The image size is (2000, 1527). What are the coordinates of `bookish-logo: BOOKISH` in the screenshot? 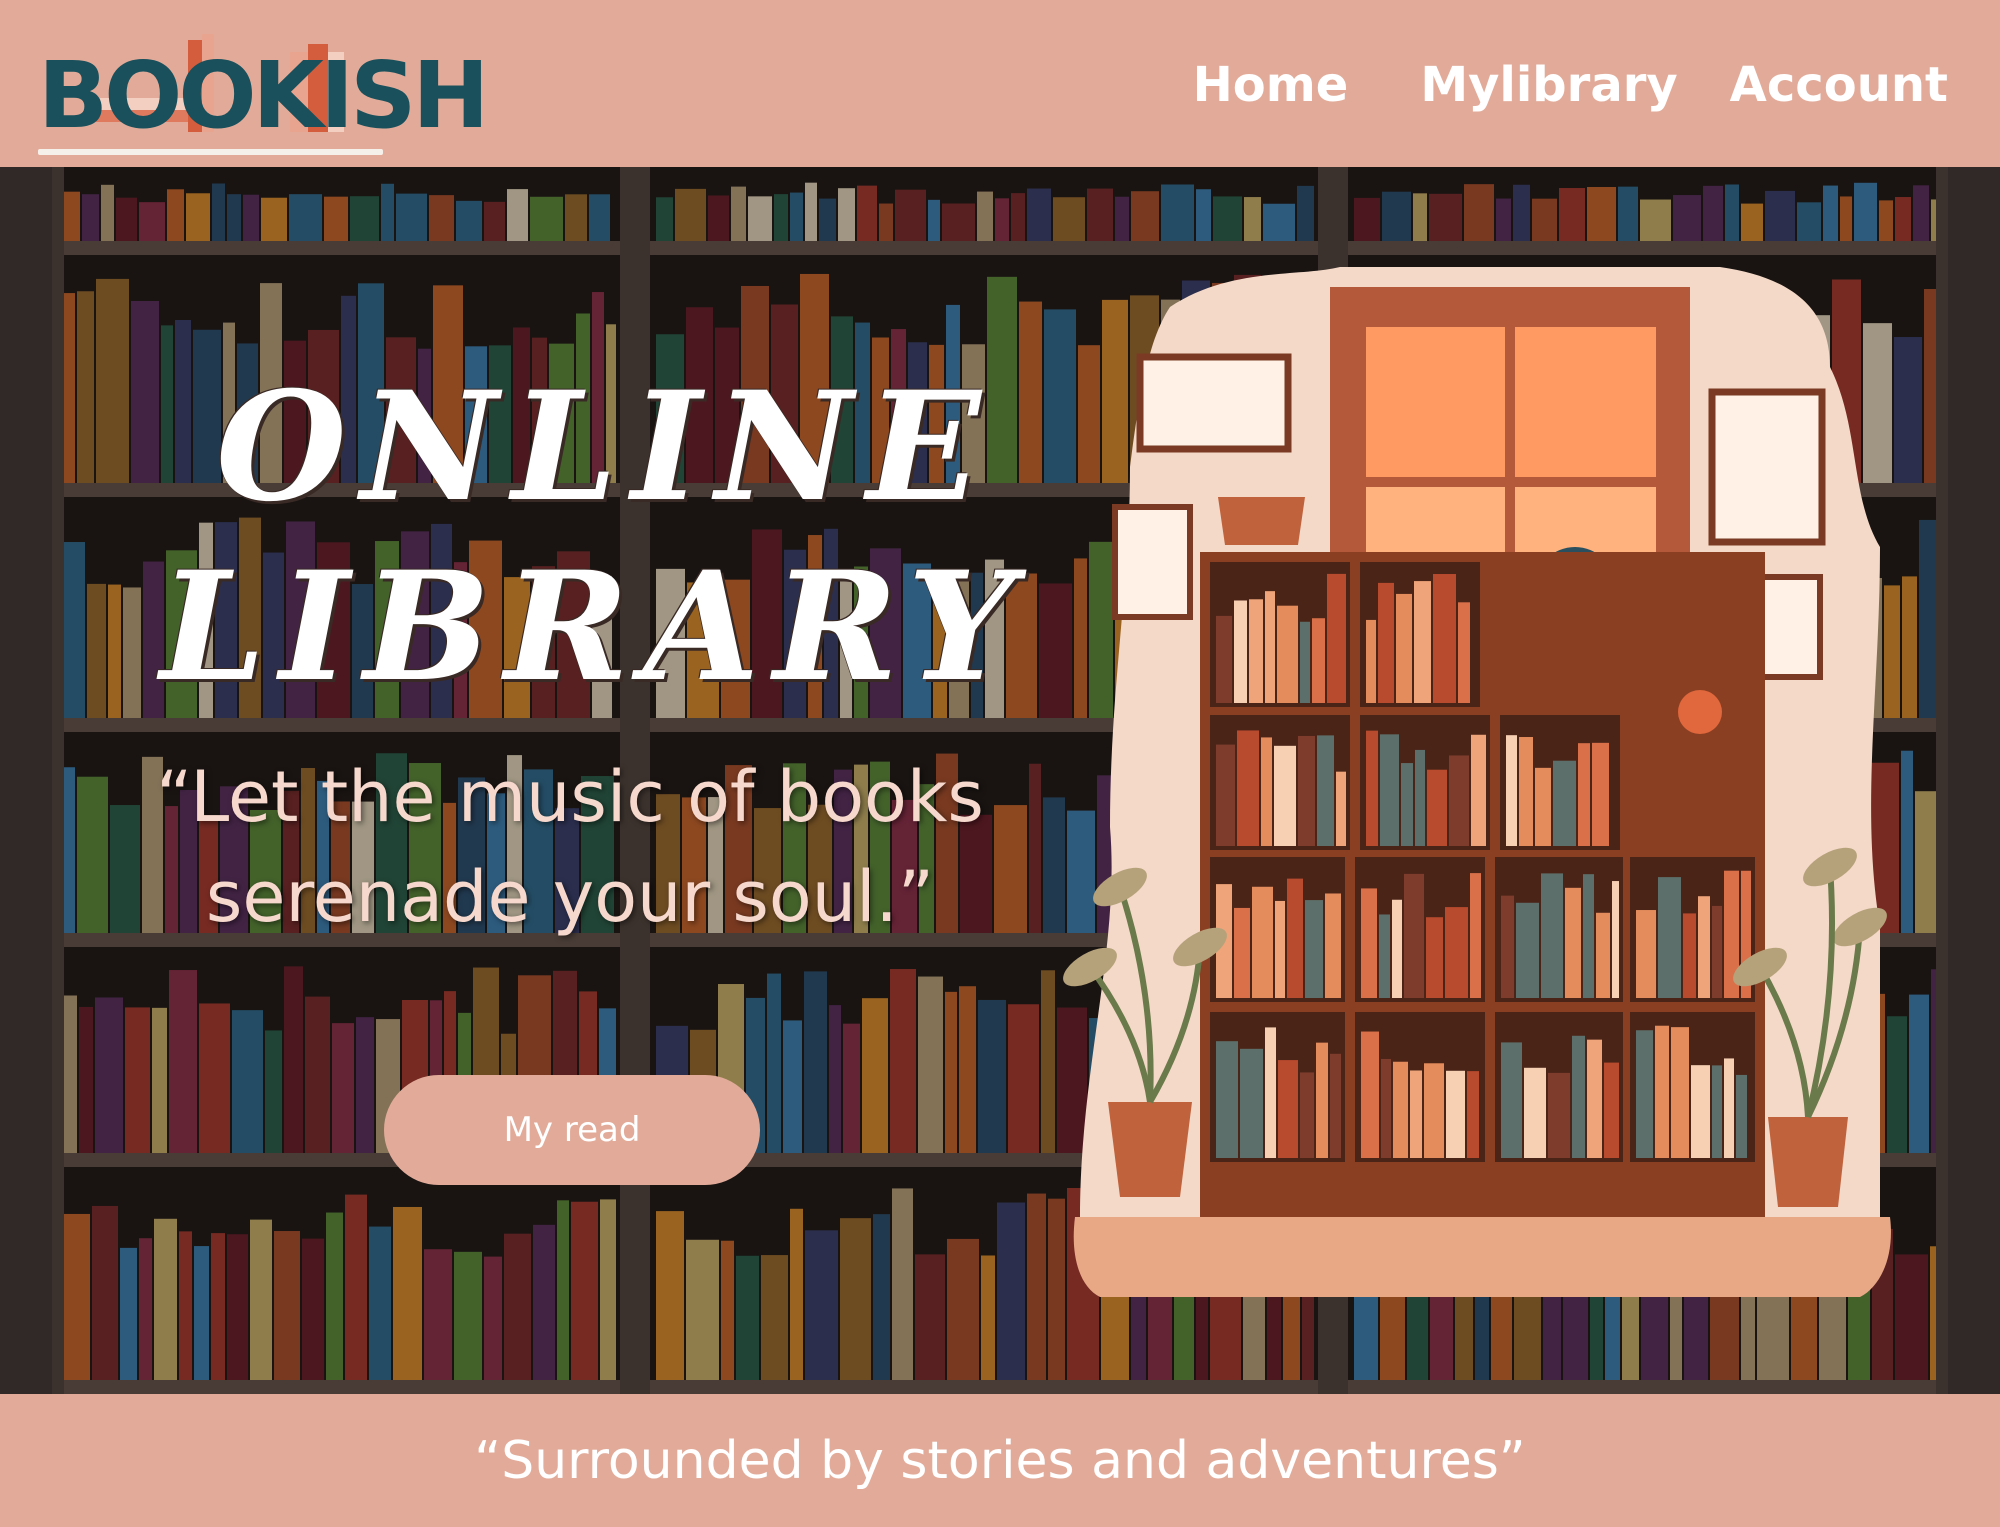 It's located at (263, 89).